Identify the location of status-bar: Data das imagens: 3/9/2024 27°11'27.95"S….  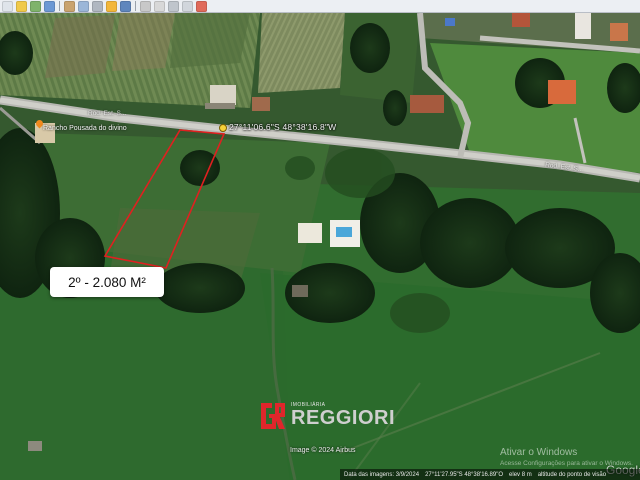
(490, 474).